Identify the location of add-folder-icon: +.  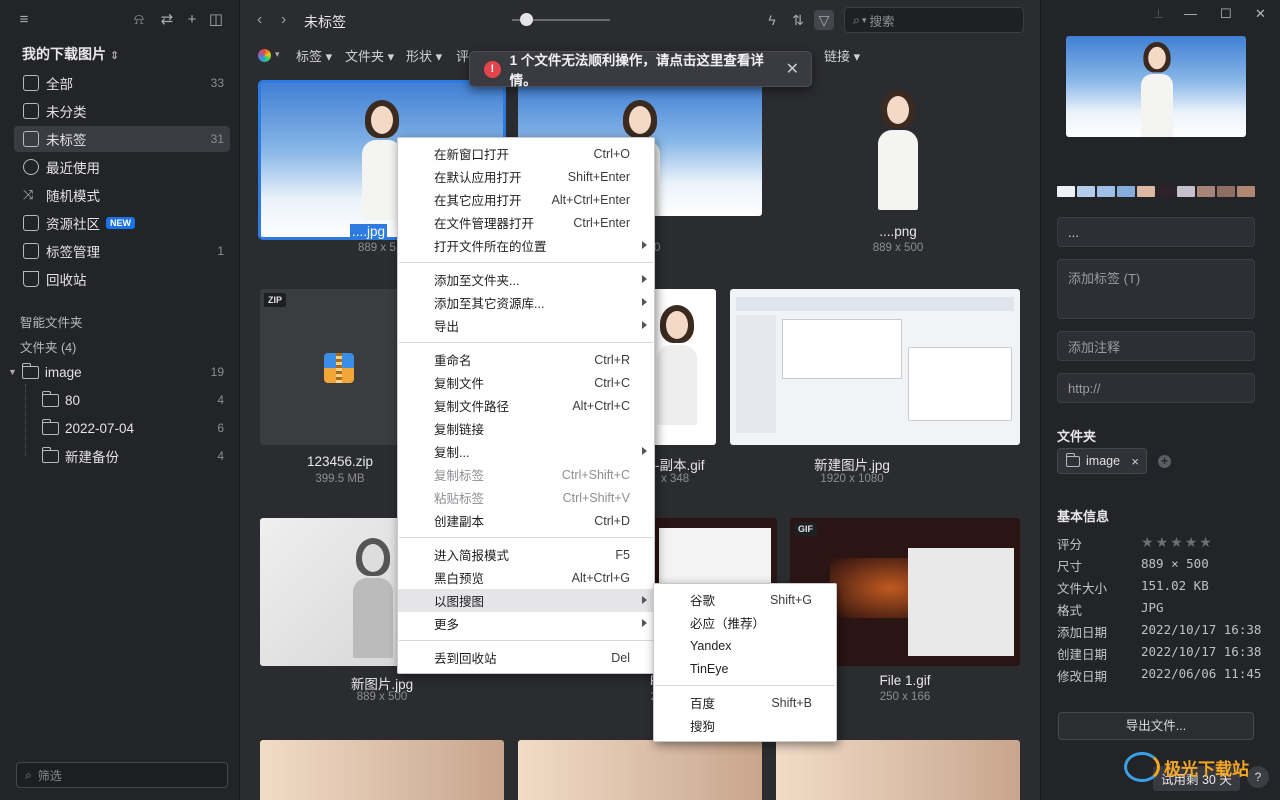
(1164, 461).